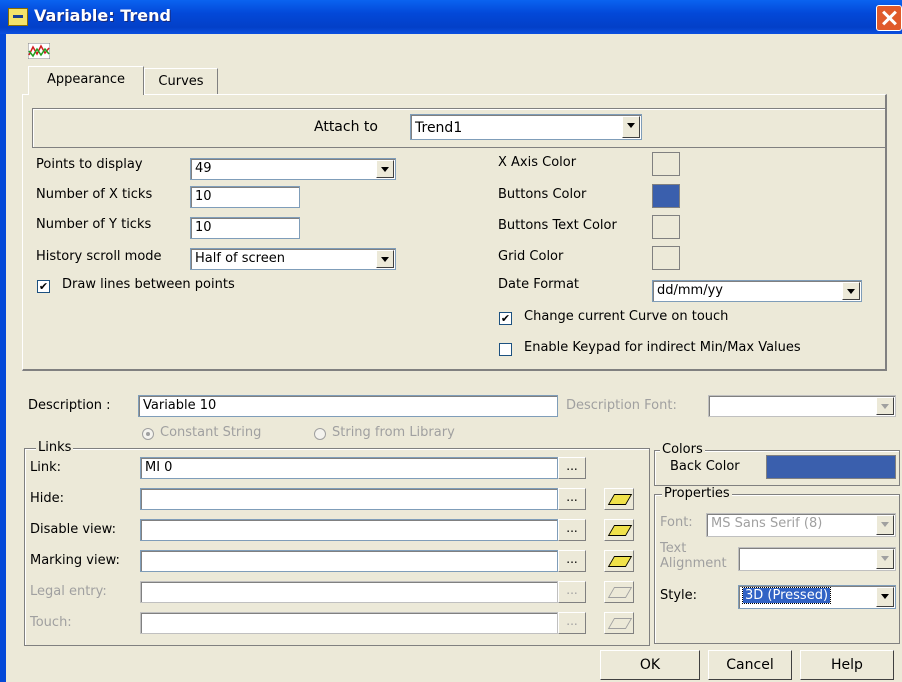 The image size is (902, 682). What do you see at coordinates (346, 127) in the screenshot?
I see `attach-label: Attach to` at bounding box center [346, 127].